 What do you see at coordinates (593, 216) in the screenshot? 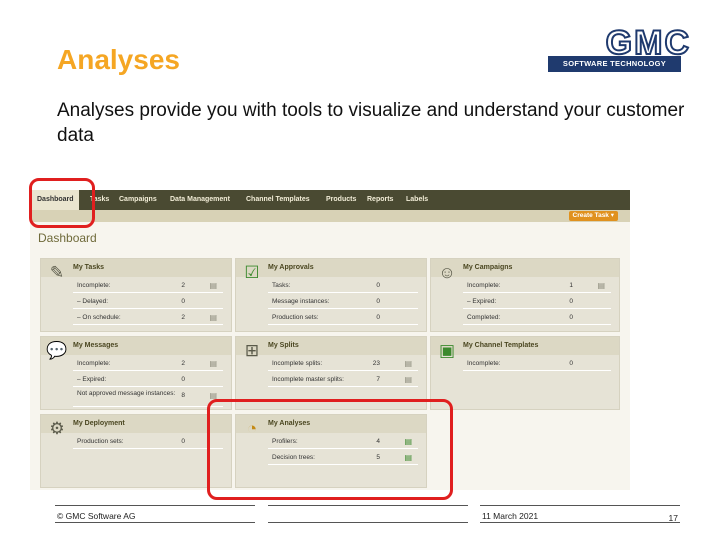
I see `create-task-button: Create Task ▾` at bounding box center [593, 216].